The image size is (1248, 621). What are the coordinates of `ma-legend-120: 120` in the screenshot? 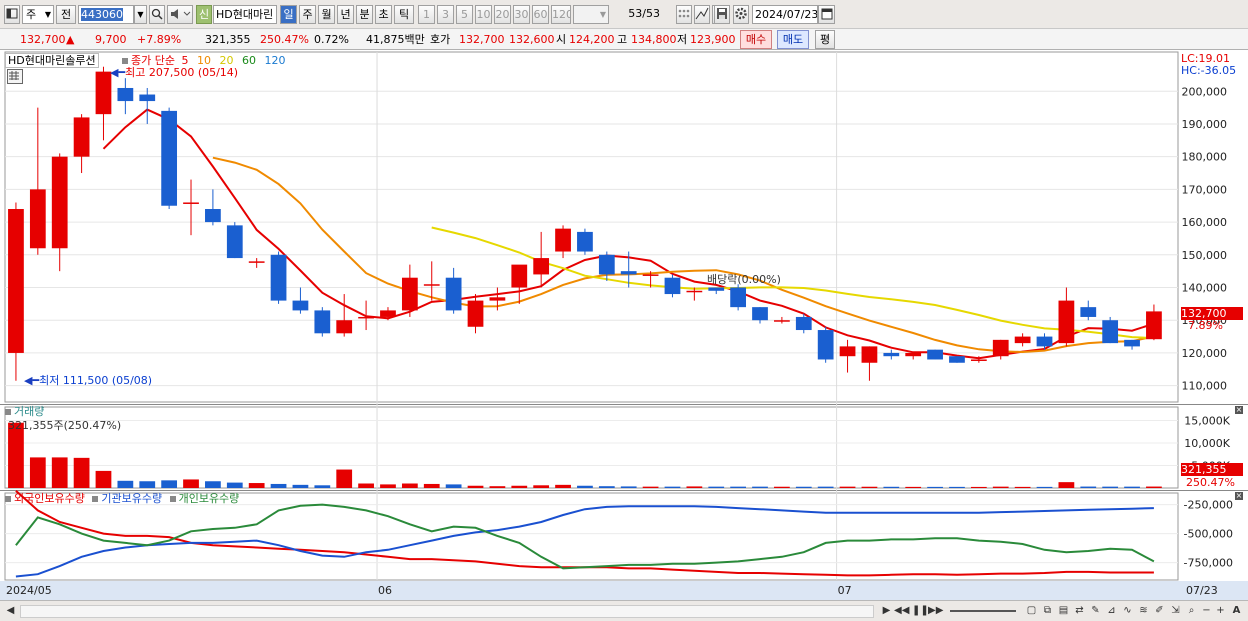 It's located at (274, 60).